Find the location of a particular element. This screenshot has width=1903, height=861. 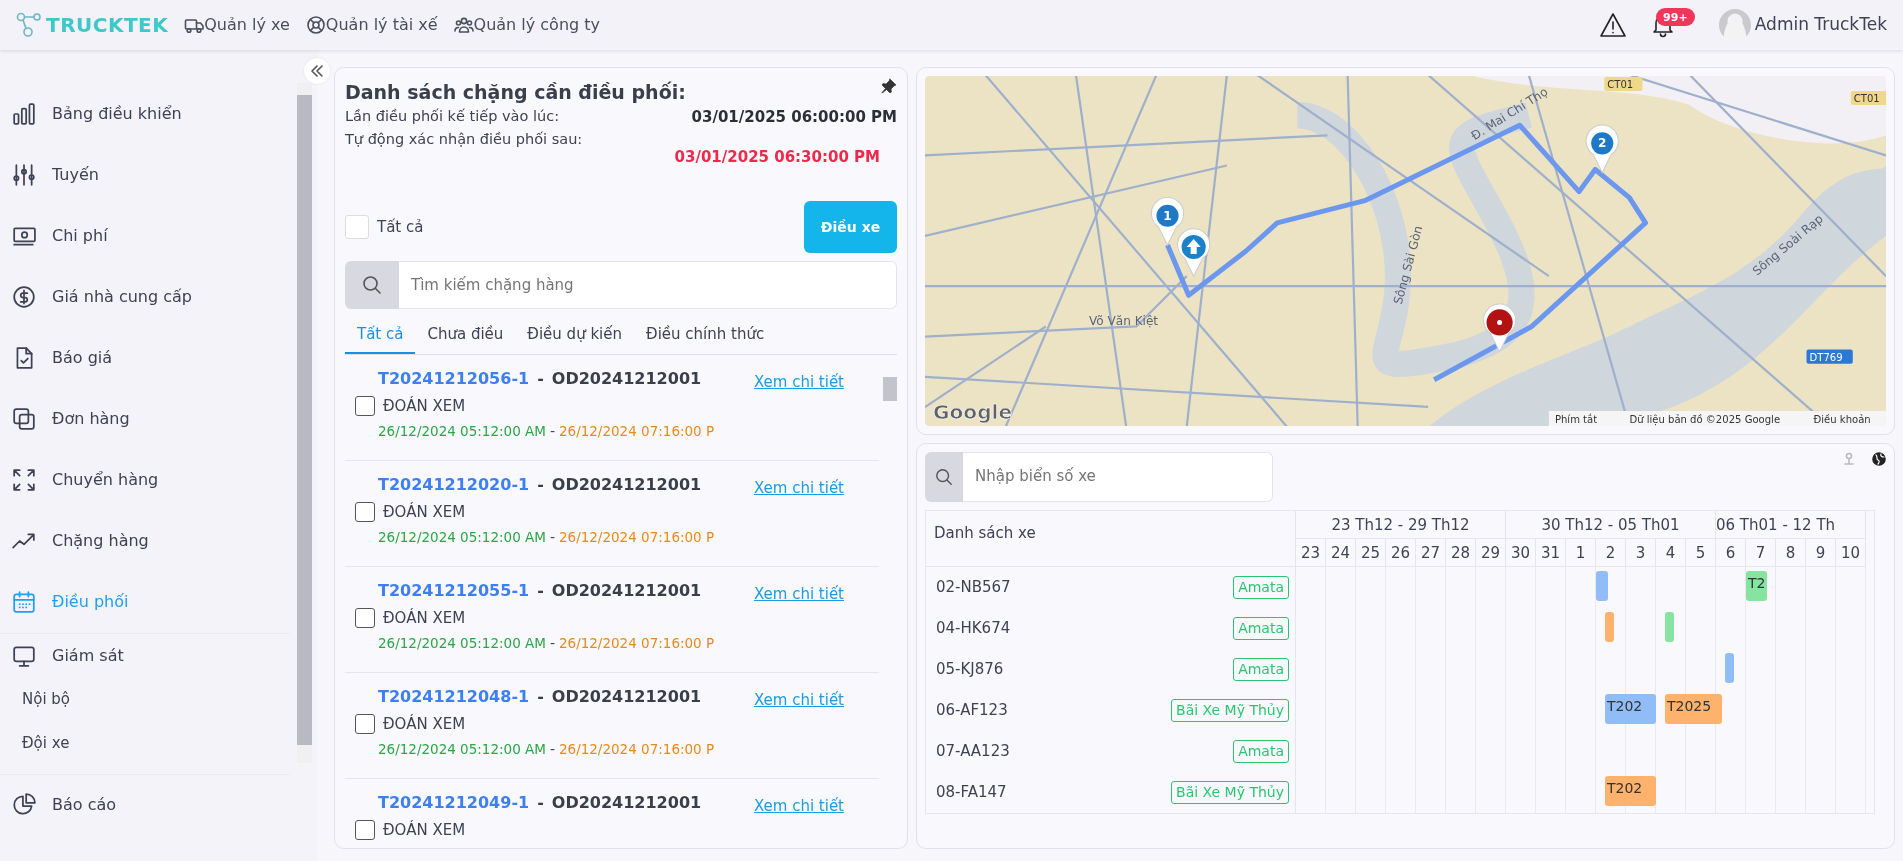

sidebar-item: Chi phí is located at coordinates (145, 236).